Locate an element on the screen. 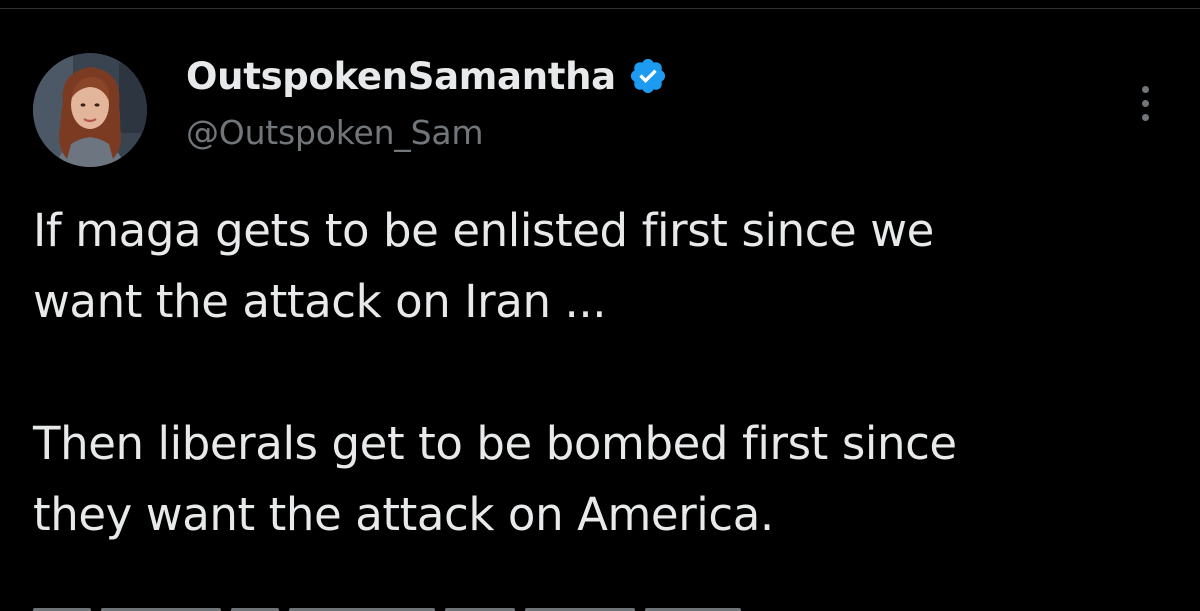  profile-photo-icon is located at coordinates (90, 110).